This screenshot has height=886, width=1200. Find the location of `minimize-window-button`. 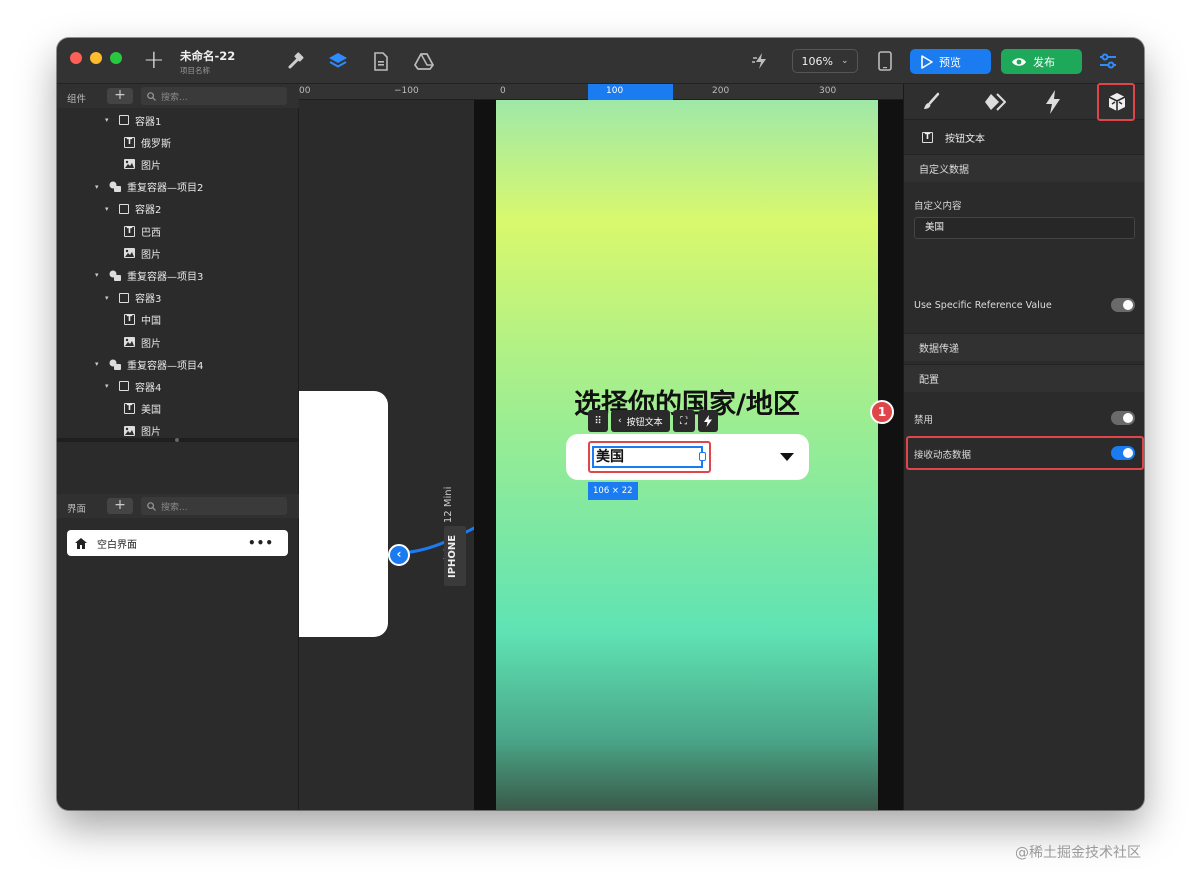

minimize-window-button is located at coordinates (96, 58).